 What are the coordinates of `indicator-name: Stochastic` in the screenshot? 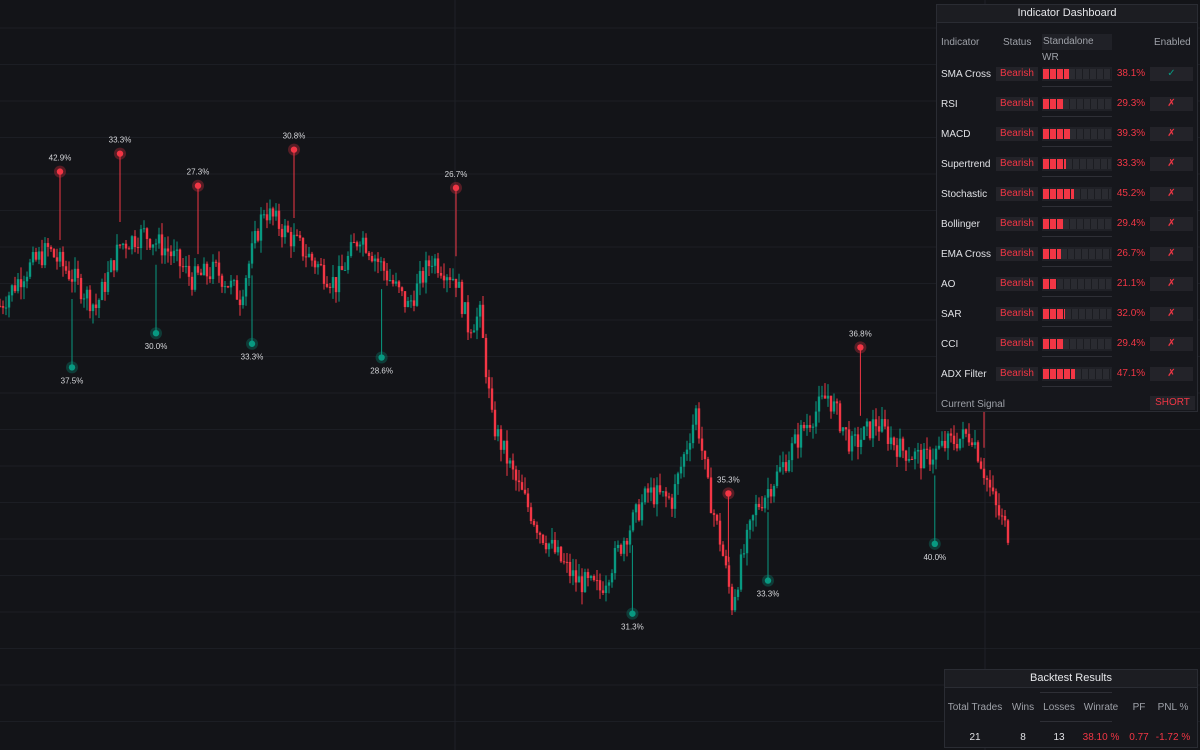 It's located at (964, 194).